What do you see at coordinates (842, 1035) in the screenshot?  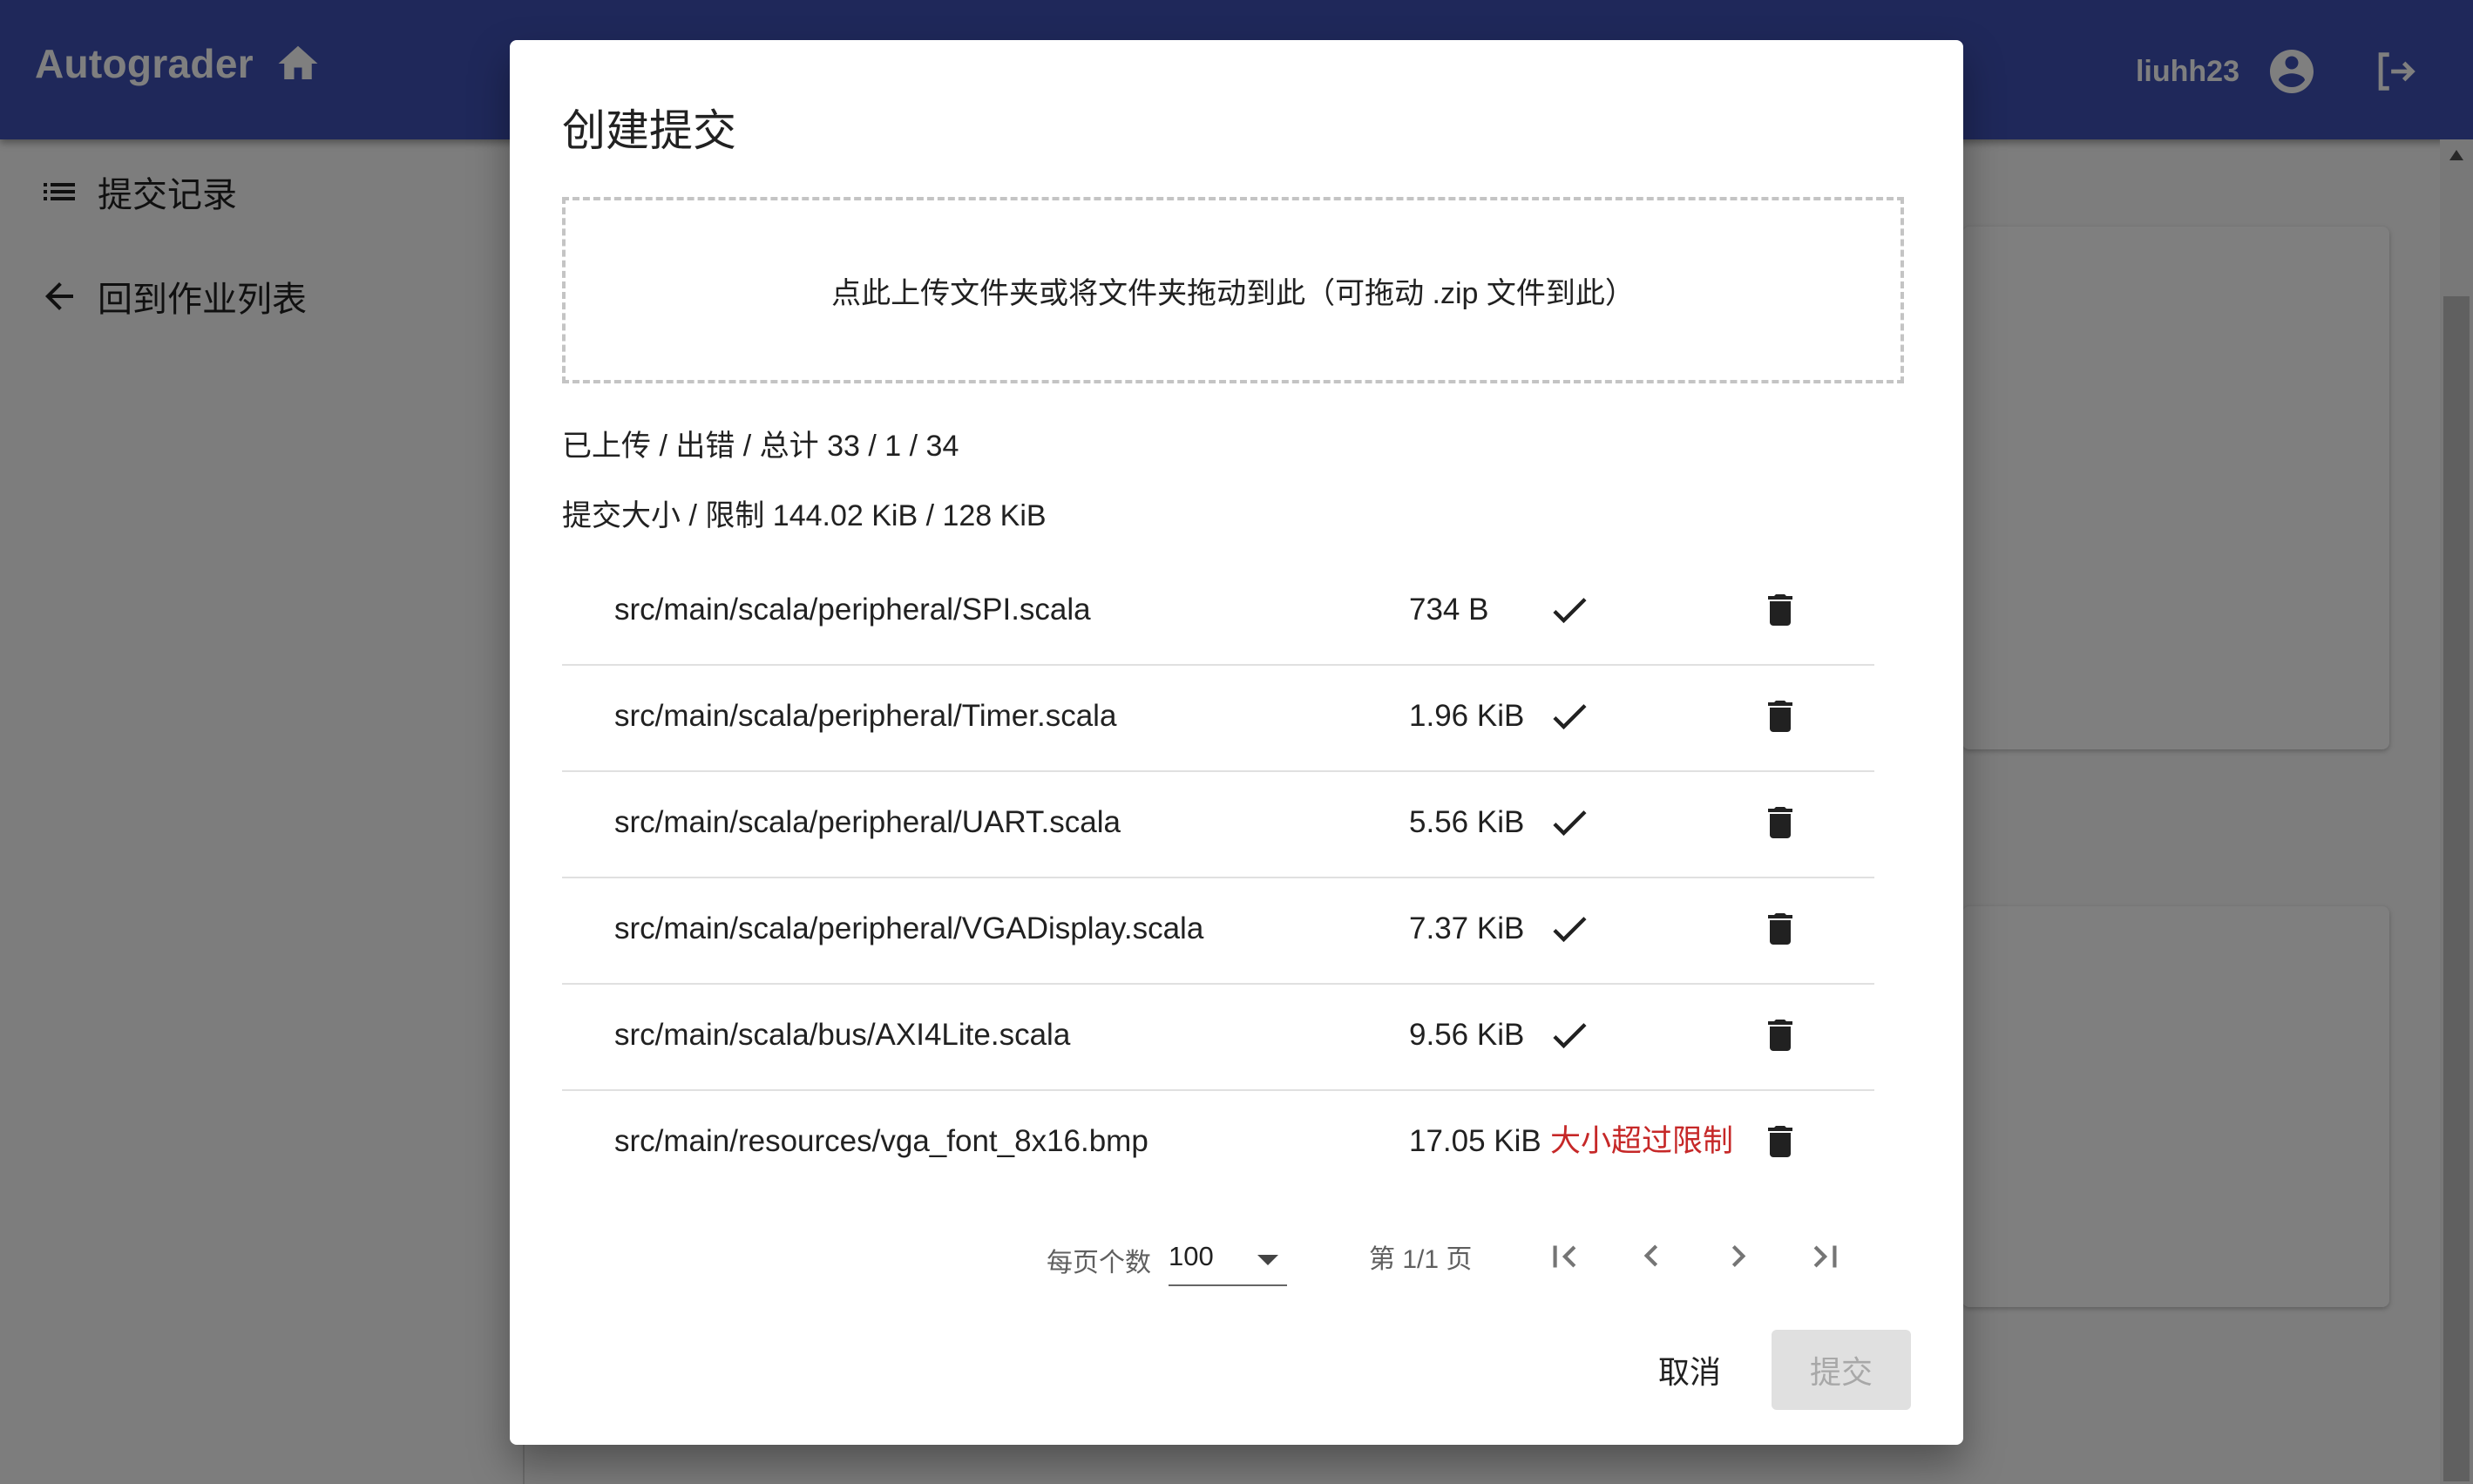 I see `file-name: src/main/scala/bus/AXI4Lite.scala` at bounding box center [842, 1035].